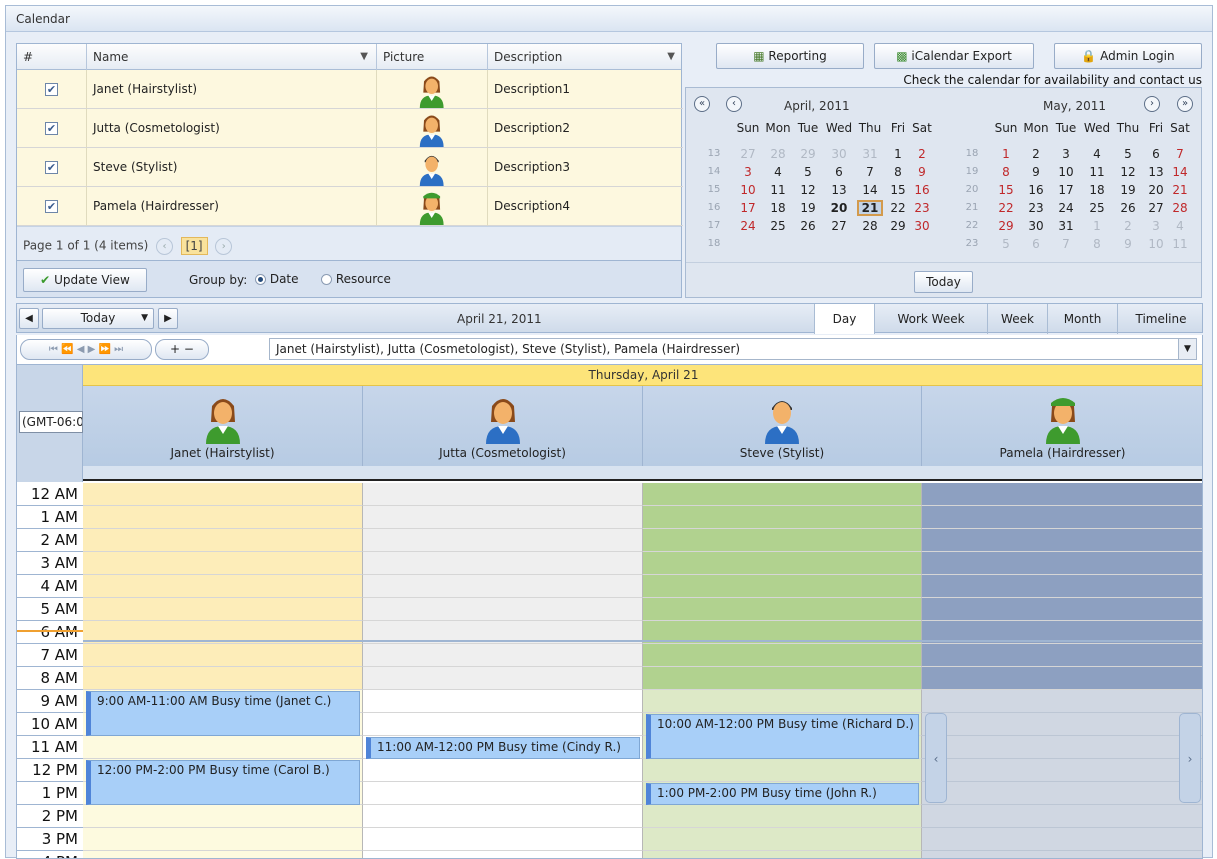  I want to click on zoom-in-icon: +, so click(175, 349).